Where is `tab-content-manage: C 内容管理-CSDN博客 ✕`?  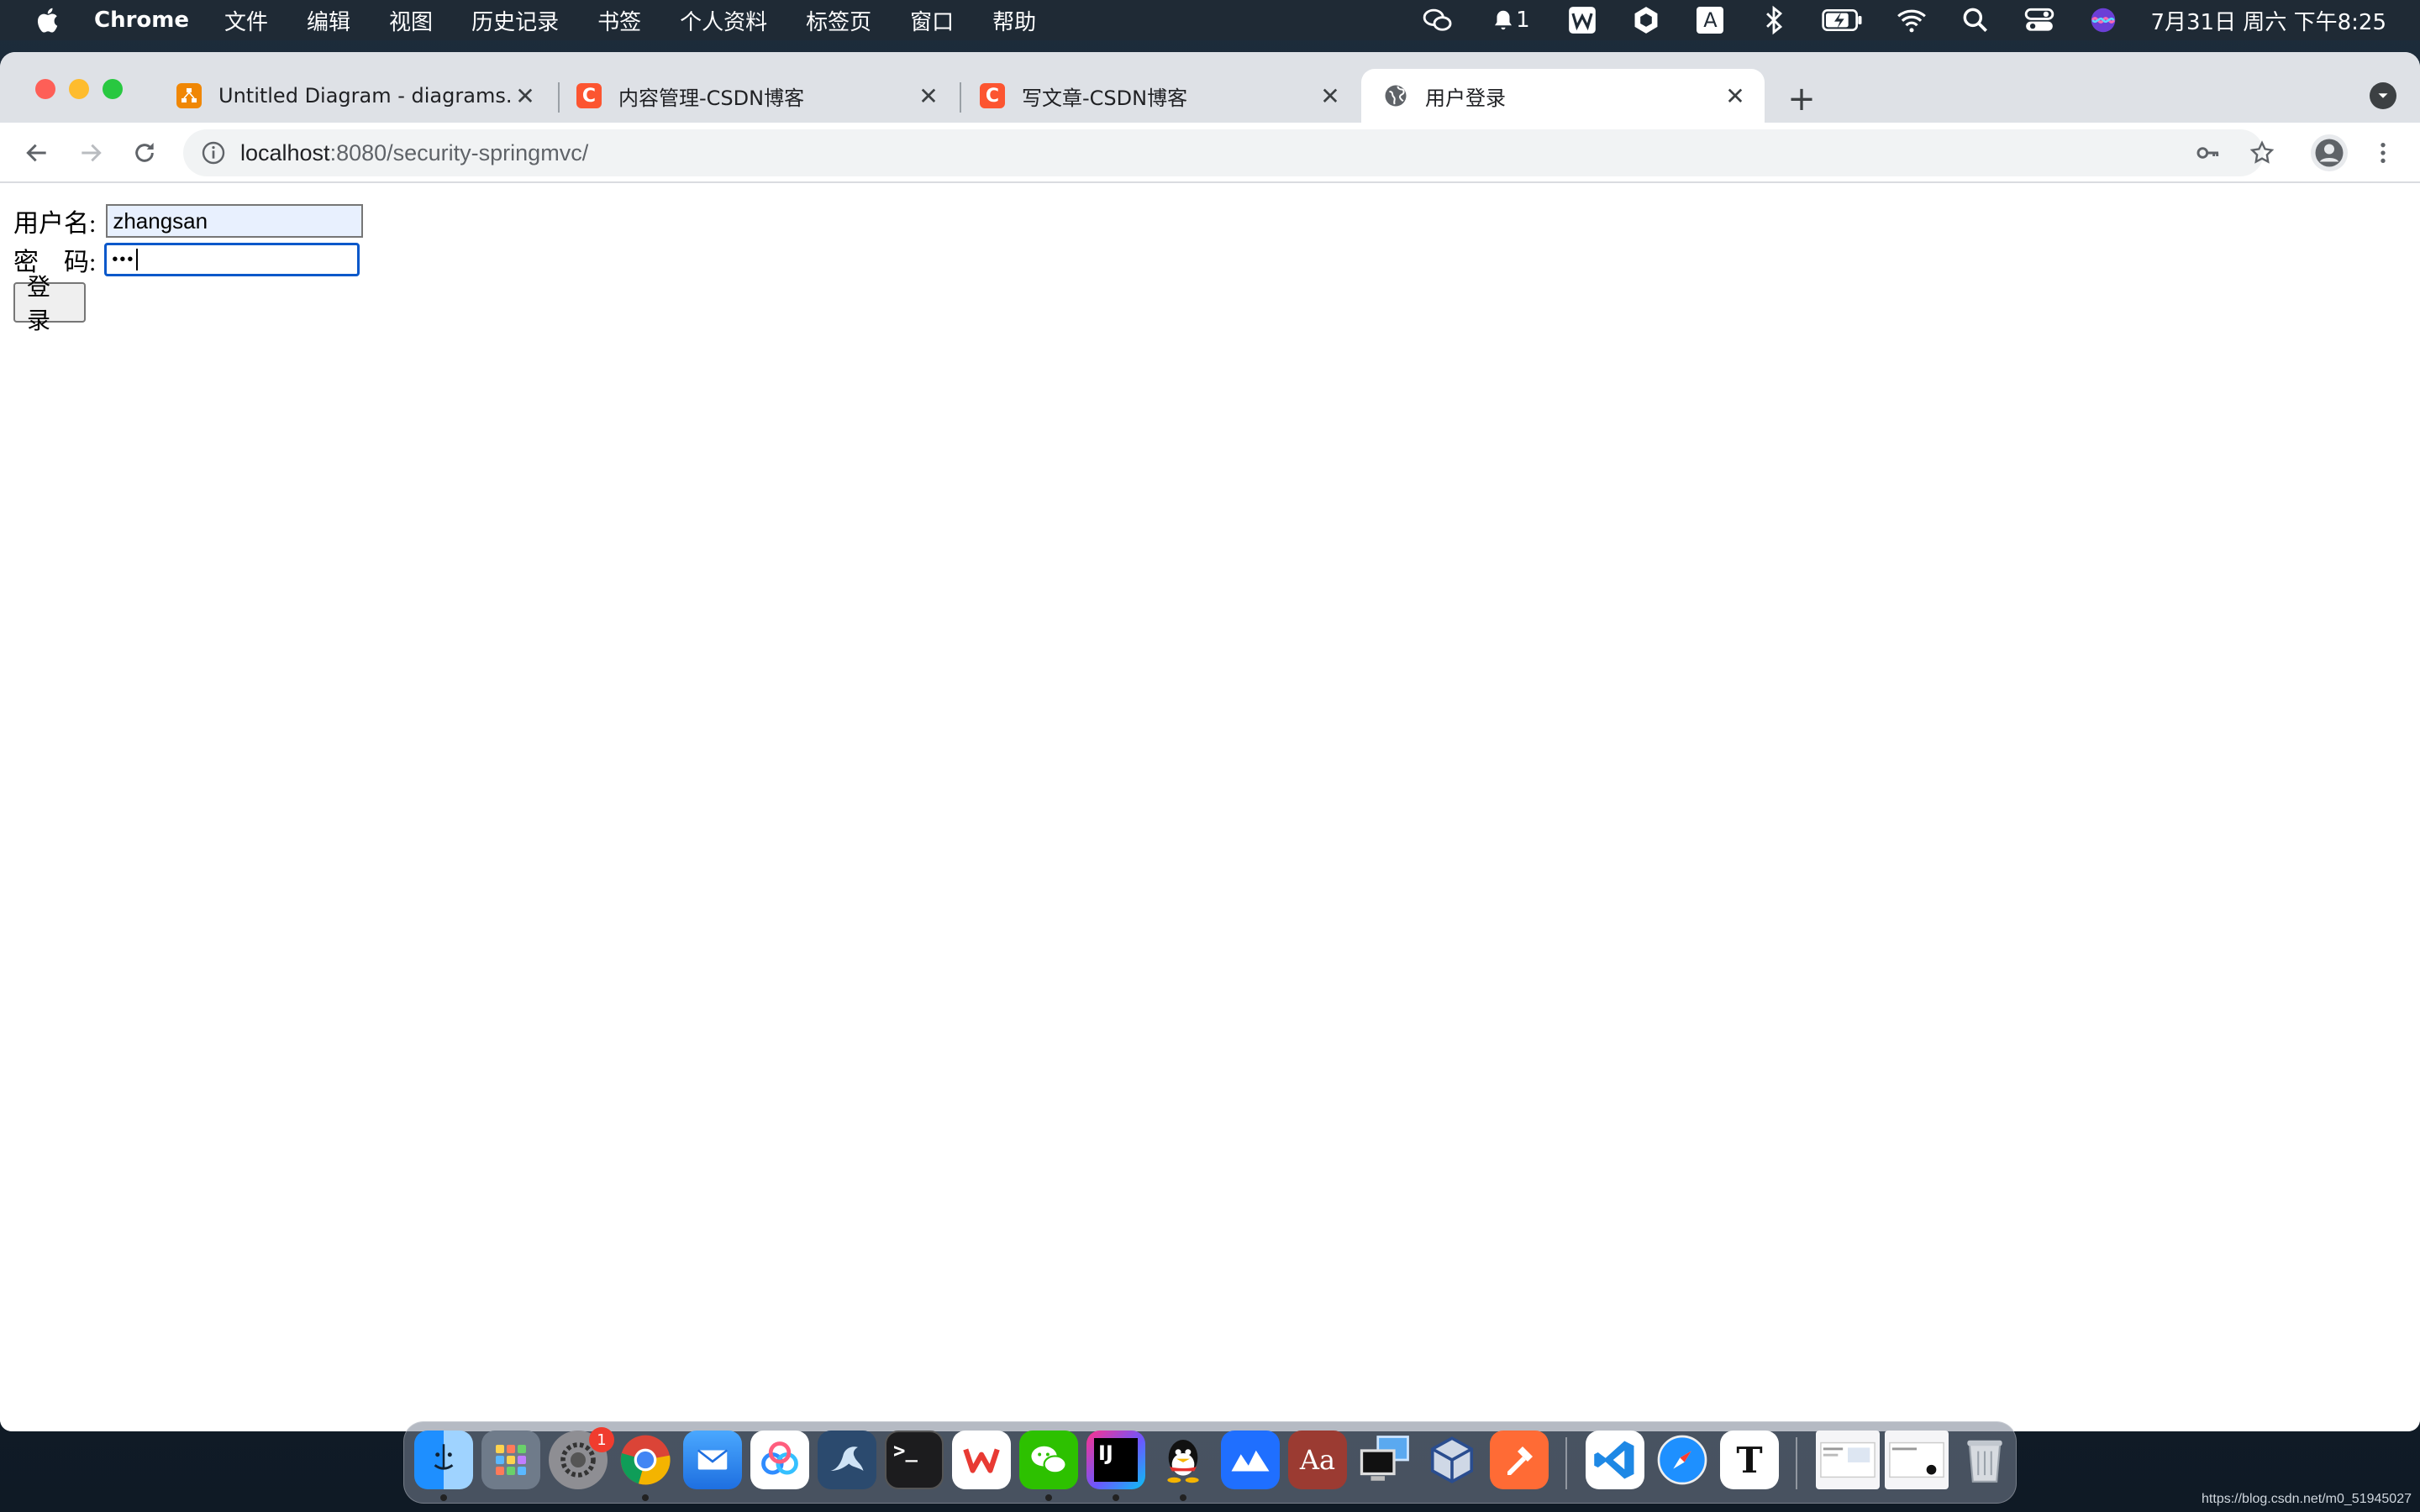
tab-content-manage: C 内容管理-CSDN博客 ✕ is located at coordinates (759, 96).